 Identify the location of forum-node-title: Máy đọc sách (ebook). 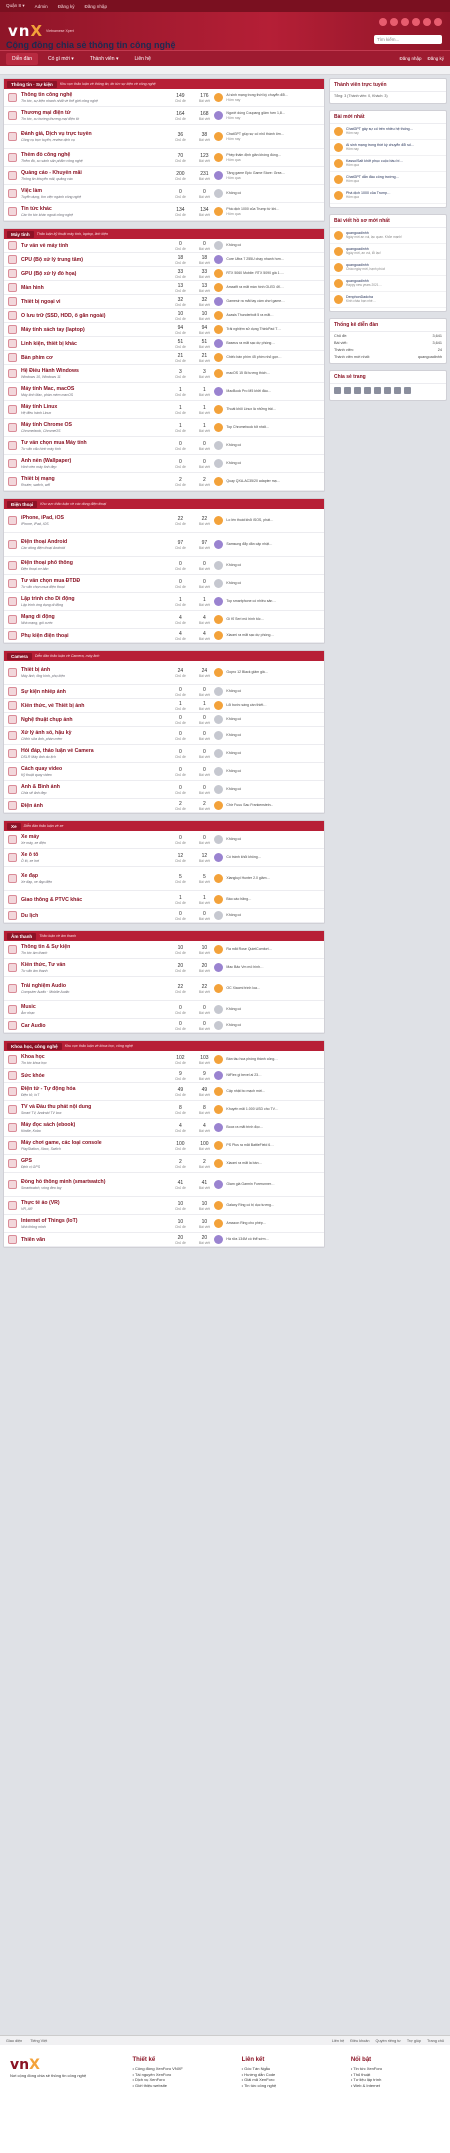
(95, 1125).